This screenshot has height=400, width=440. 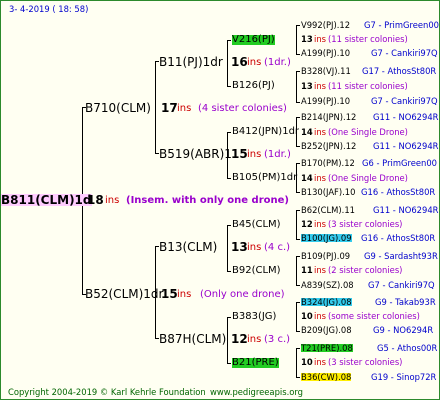 What do you see at coordinates (49, 9) in the screenshot?
I see `date-header: 3- 4-2019 ( 18: 58)` at bounding box center [49, 9].